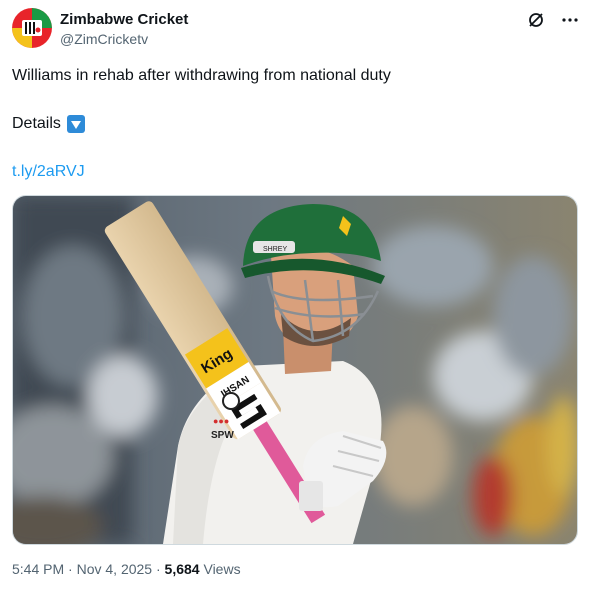 This screenshot has width=592, height=591. I want to click on post-link: t.ly/2aRVJ, so click(48, 172).